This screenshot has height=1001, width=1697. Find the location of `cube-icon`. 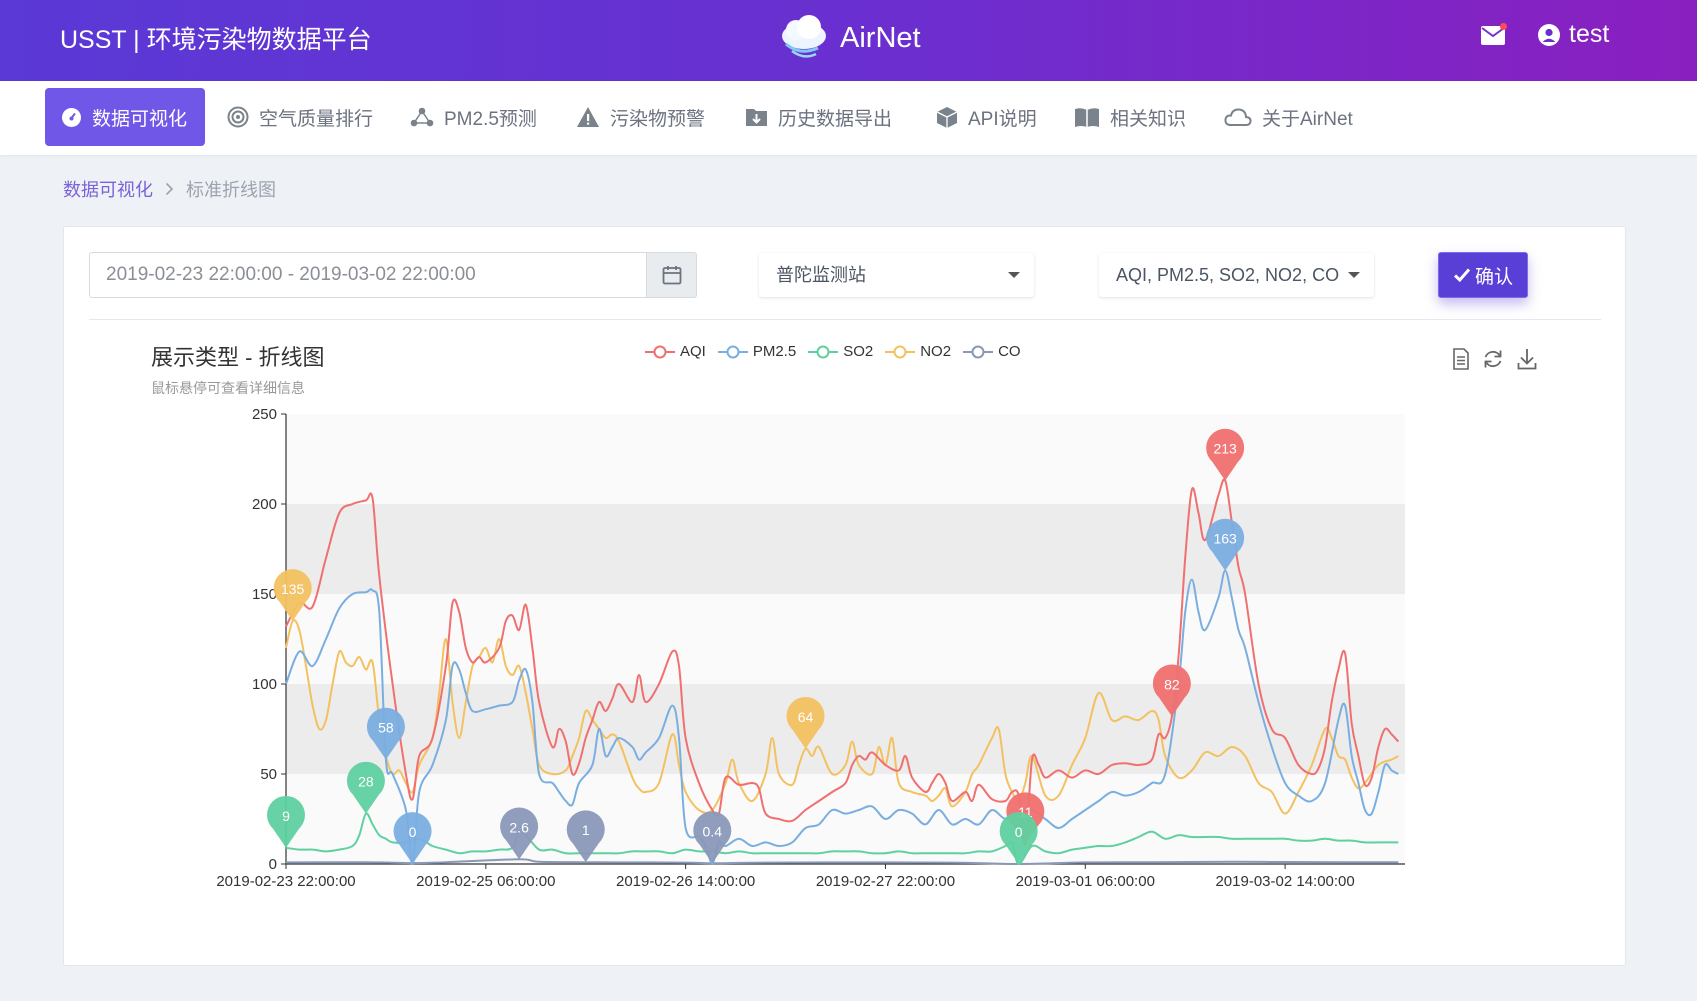

cube-icon is located at coordinates (947, 117).